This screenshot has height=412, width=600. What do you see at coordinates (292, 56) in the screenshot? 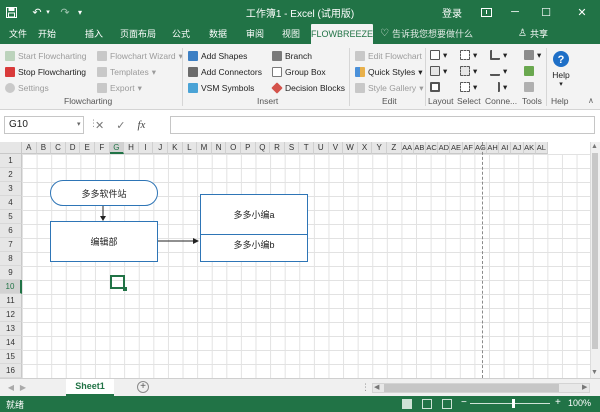
I see `branch-button: Branch` at bounding box center [292, 56].